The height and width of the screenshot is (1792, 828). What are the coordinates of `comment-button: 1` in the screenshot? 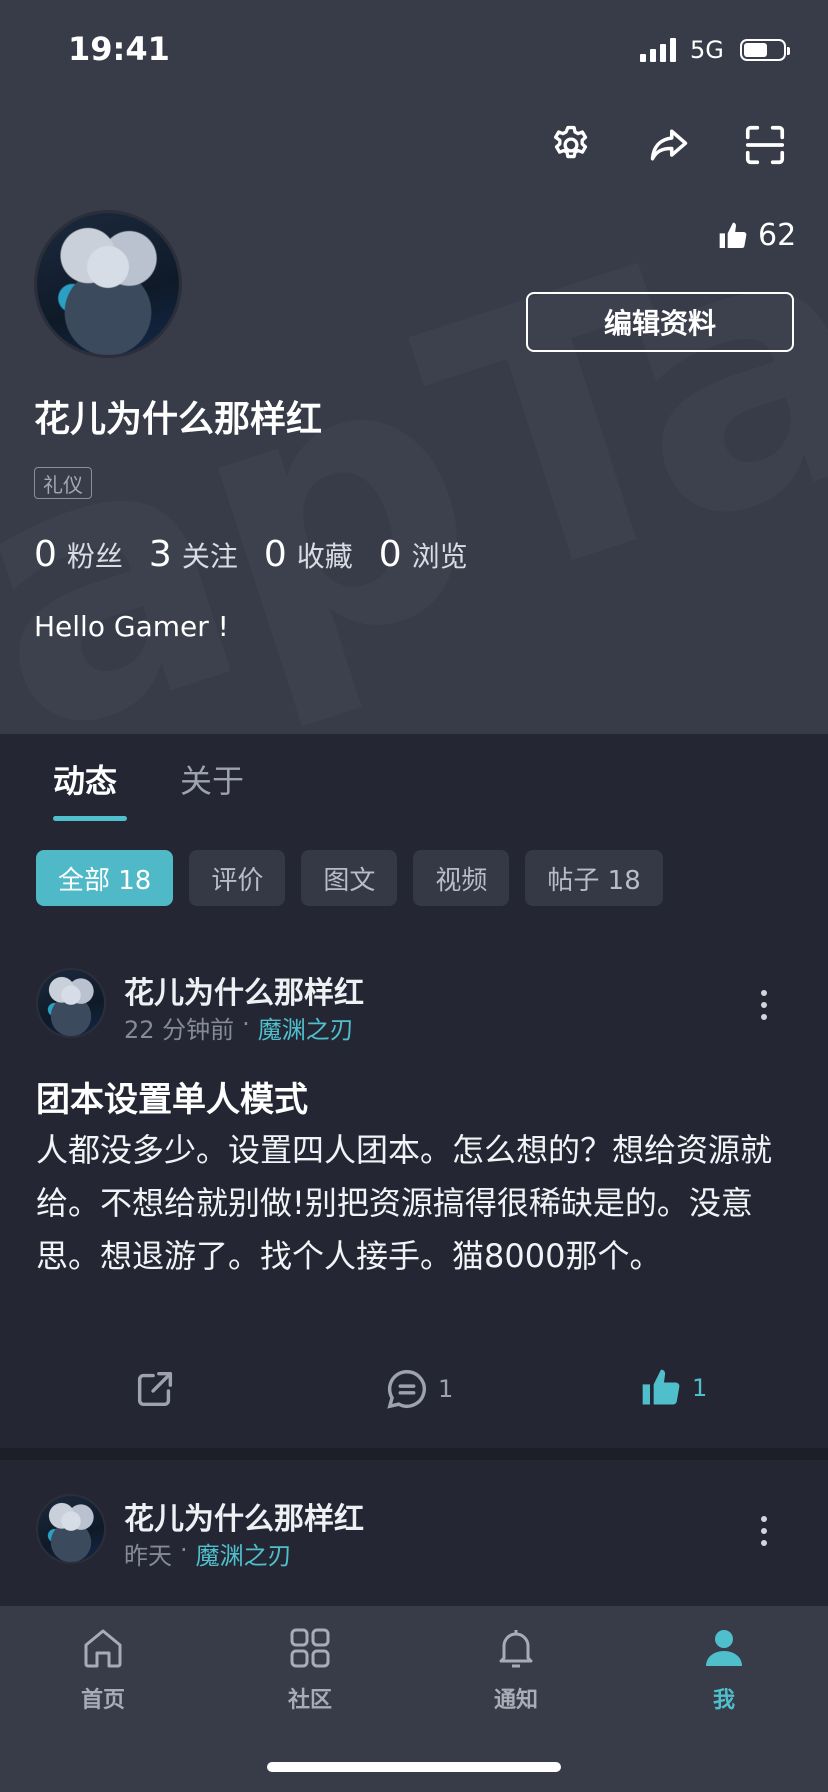 It's located at (418, 1389).